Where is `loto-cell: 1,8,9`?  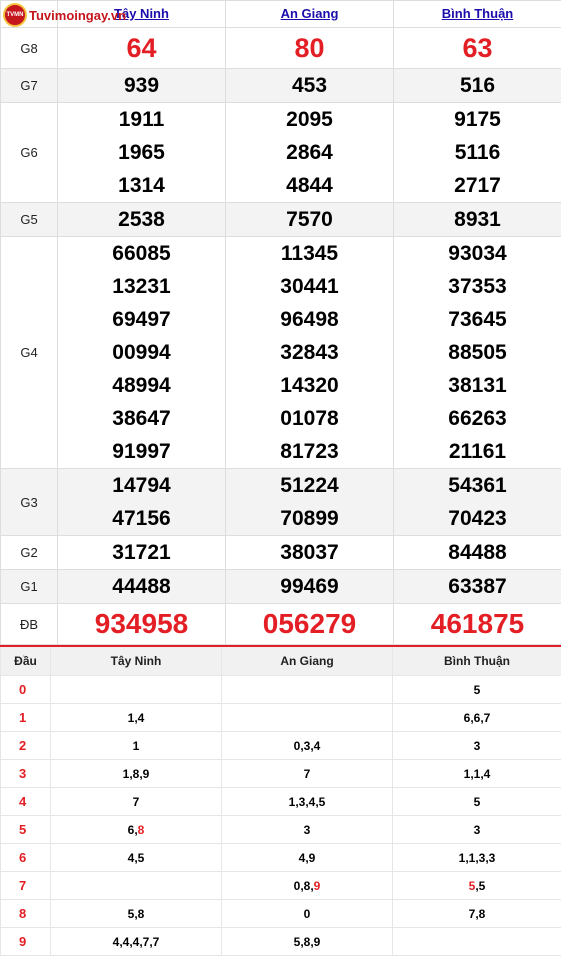 loto-cell: 1,8,9 is located at coordinates (136, 774).